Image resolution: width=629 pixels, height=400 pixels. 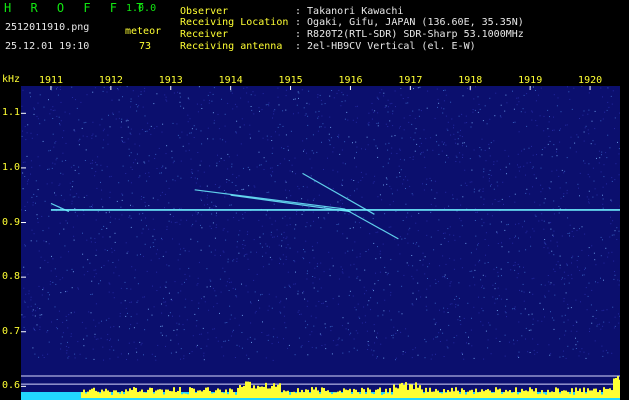 I want to click on x-tick-label: 1915, so click(x=290, y=80).